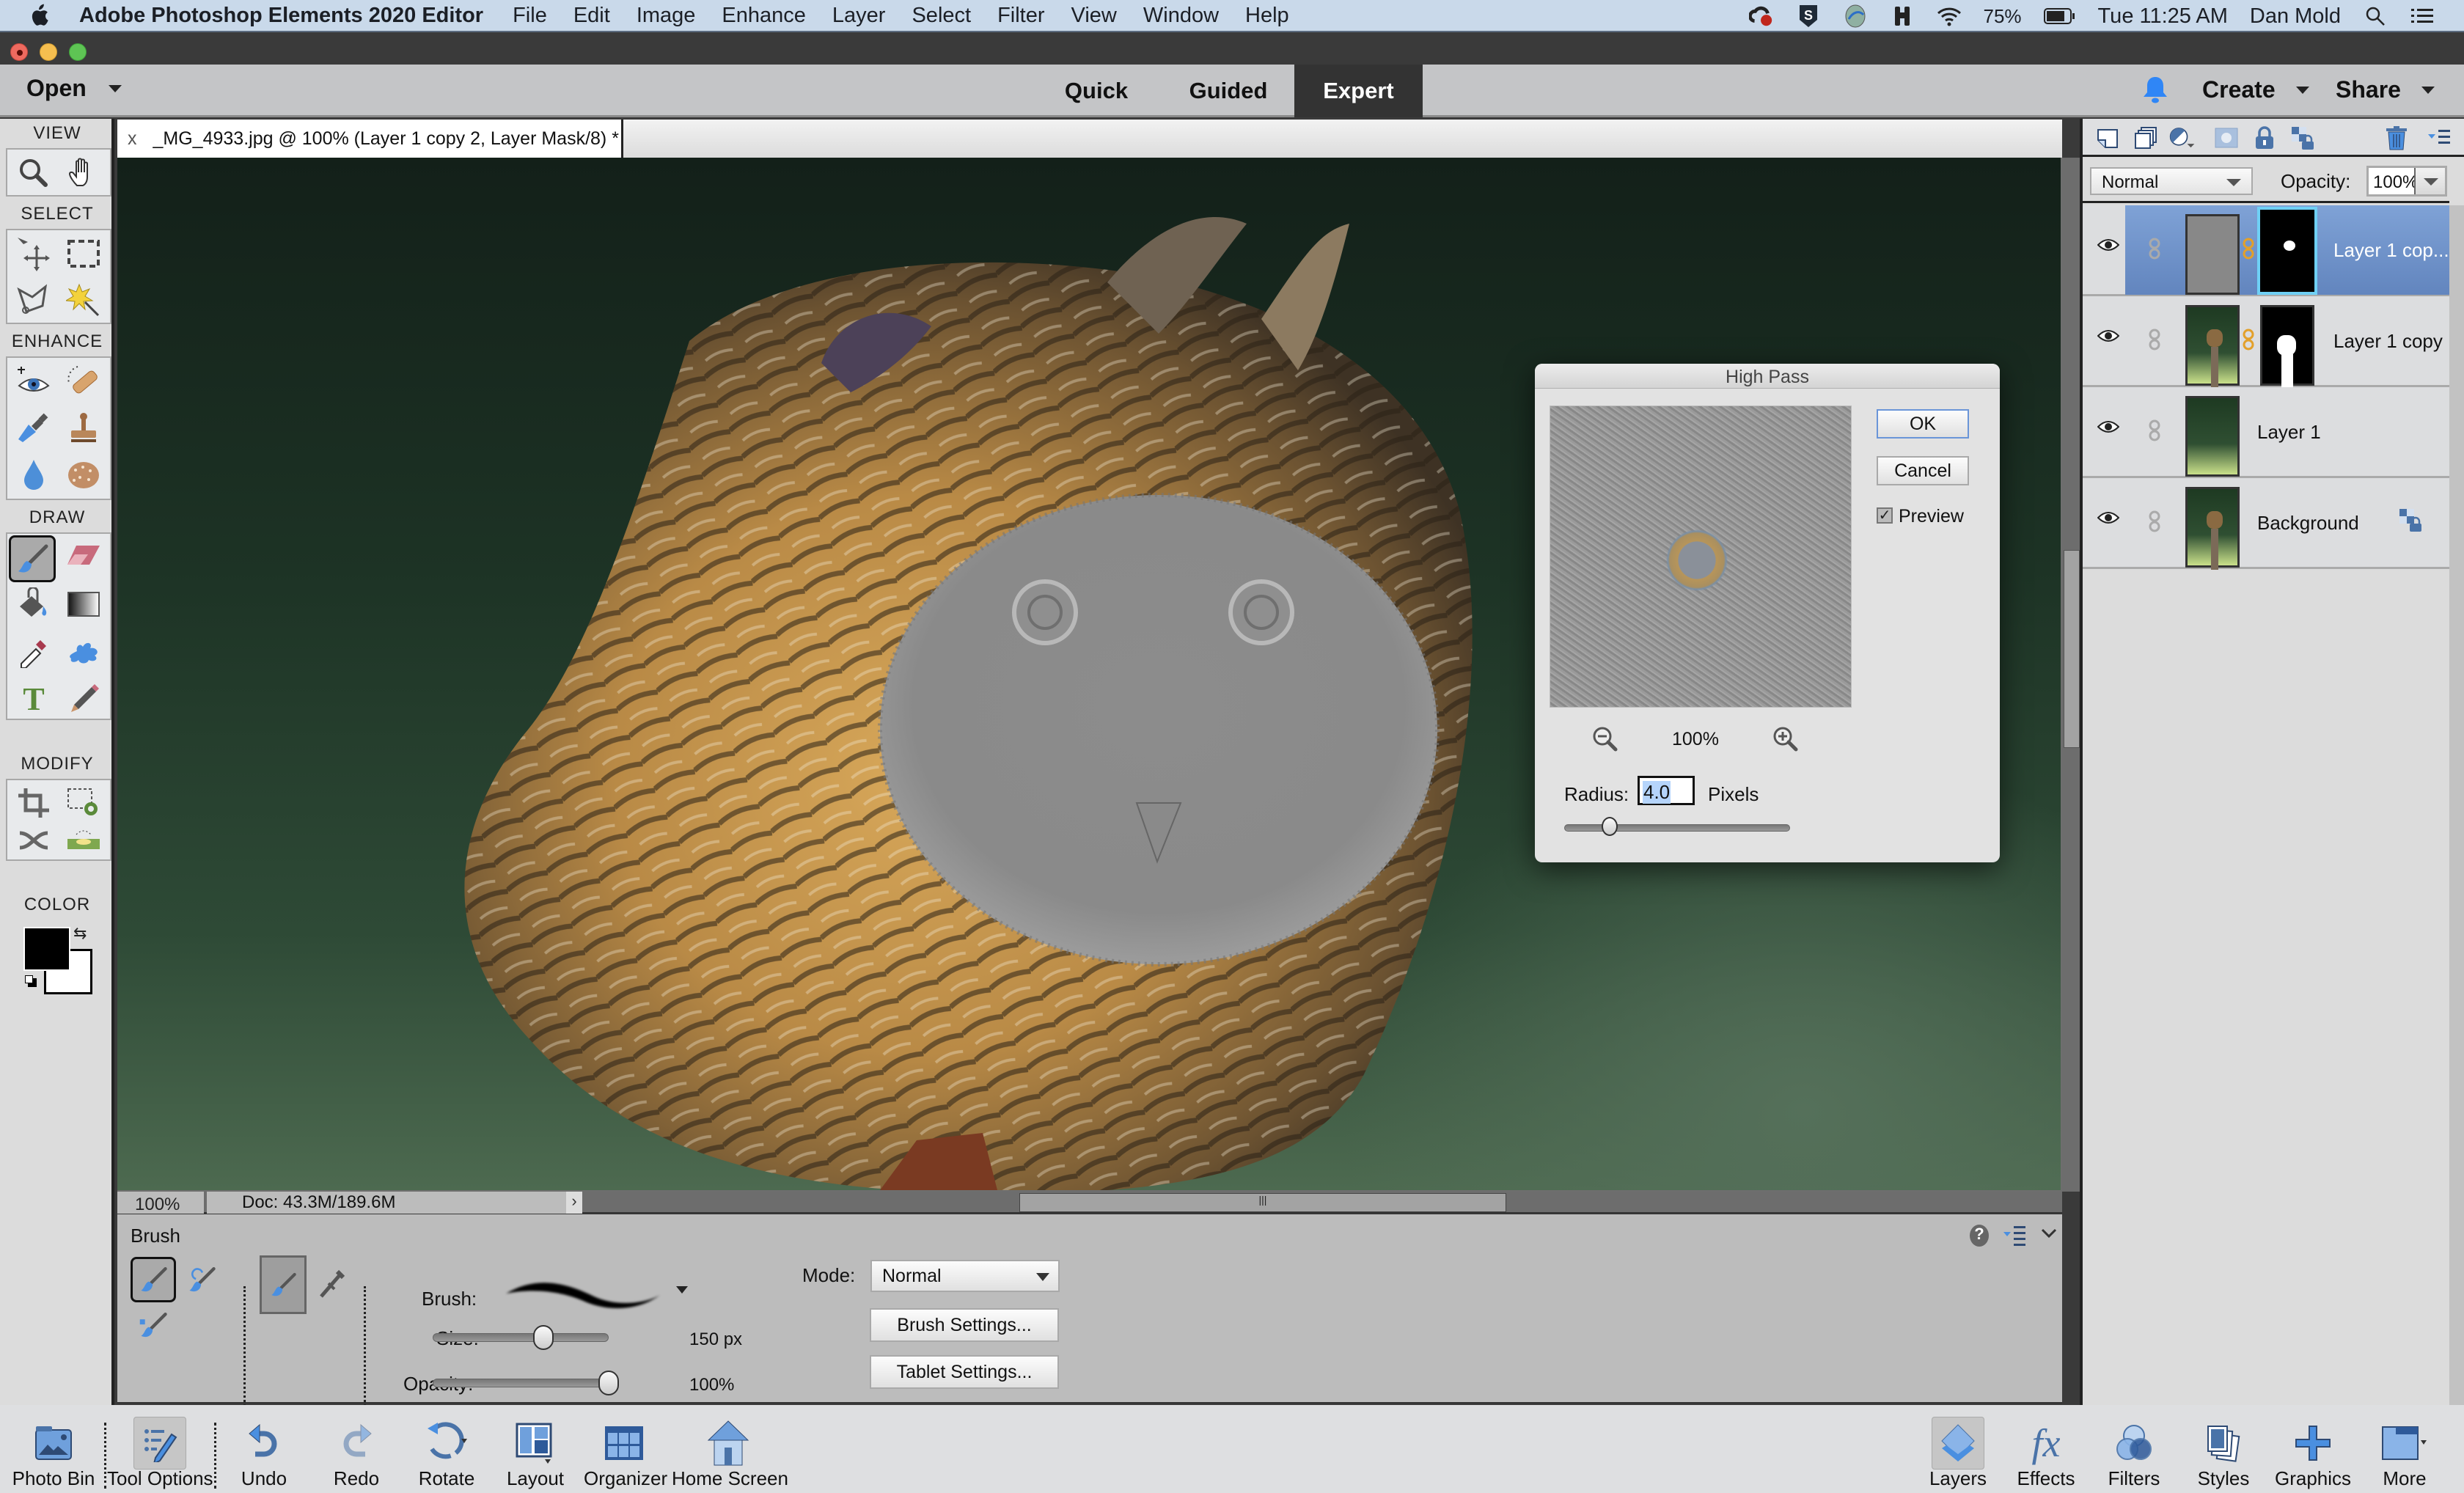 This screenshot has height=1493, width=2464. I want to click on brush-picker-dropdown-icon, so click(682, 1290).